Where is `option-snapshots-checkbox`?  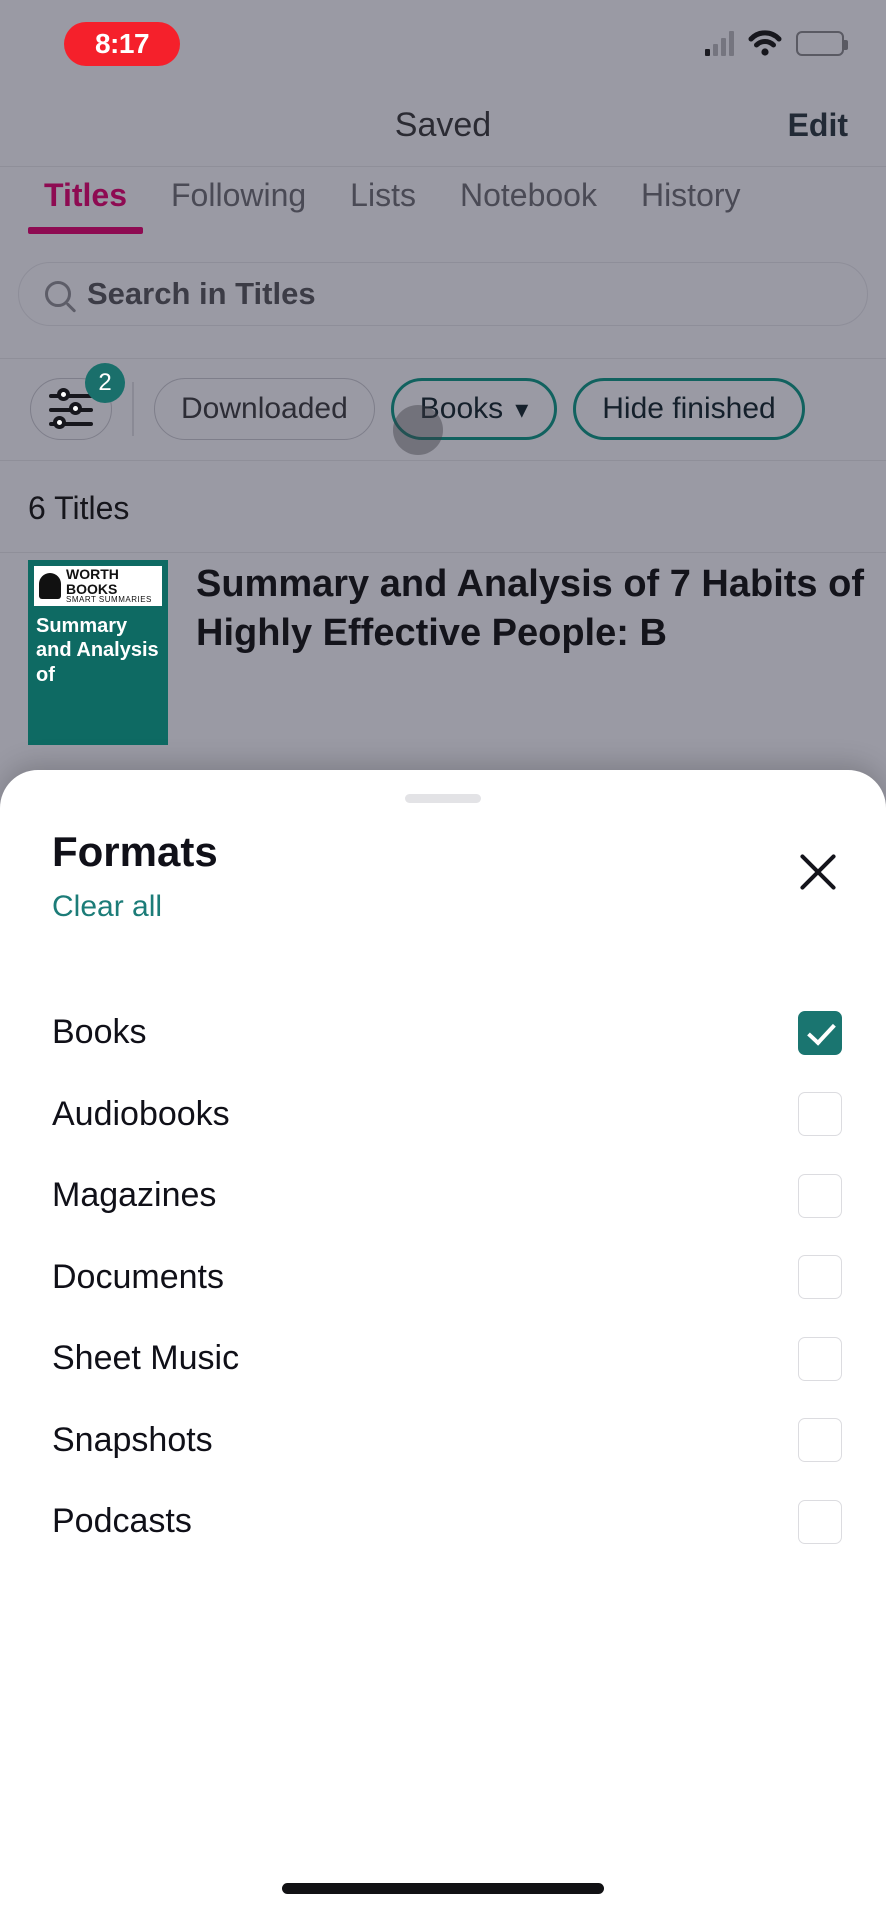 option-snapshots-checkbox is located at coordinates (820, 1440).